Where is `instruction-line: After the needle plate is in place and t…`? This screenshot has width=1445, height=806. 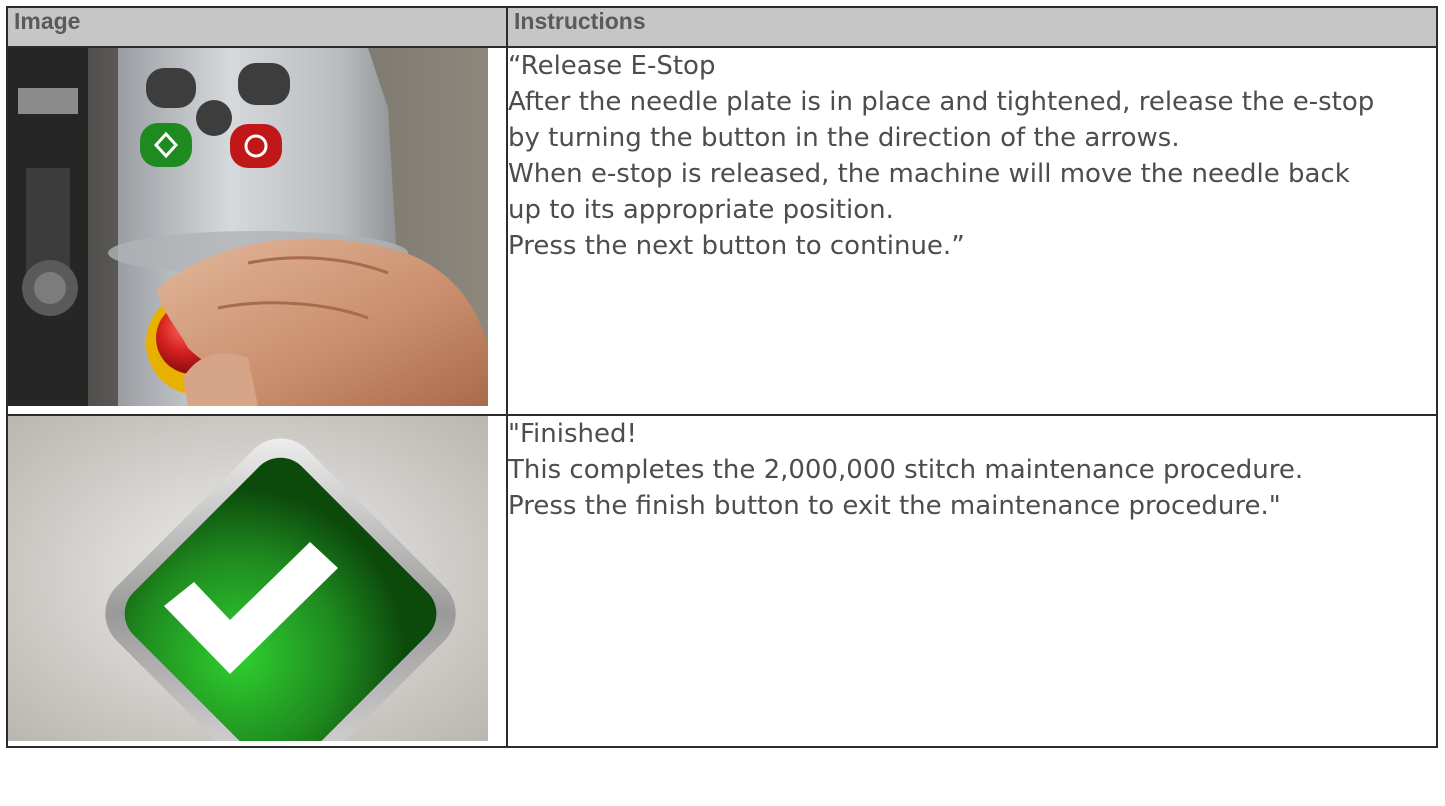 instruction-line: After the needle plate is in place and t… is located at coordinates (941, 102).